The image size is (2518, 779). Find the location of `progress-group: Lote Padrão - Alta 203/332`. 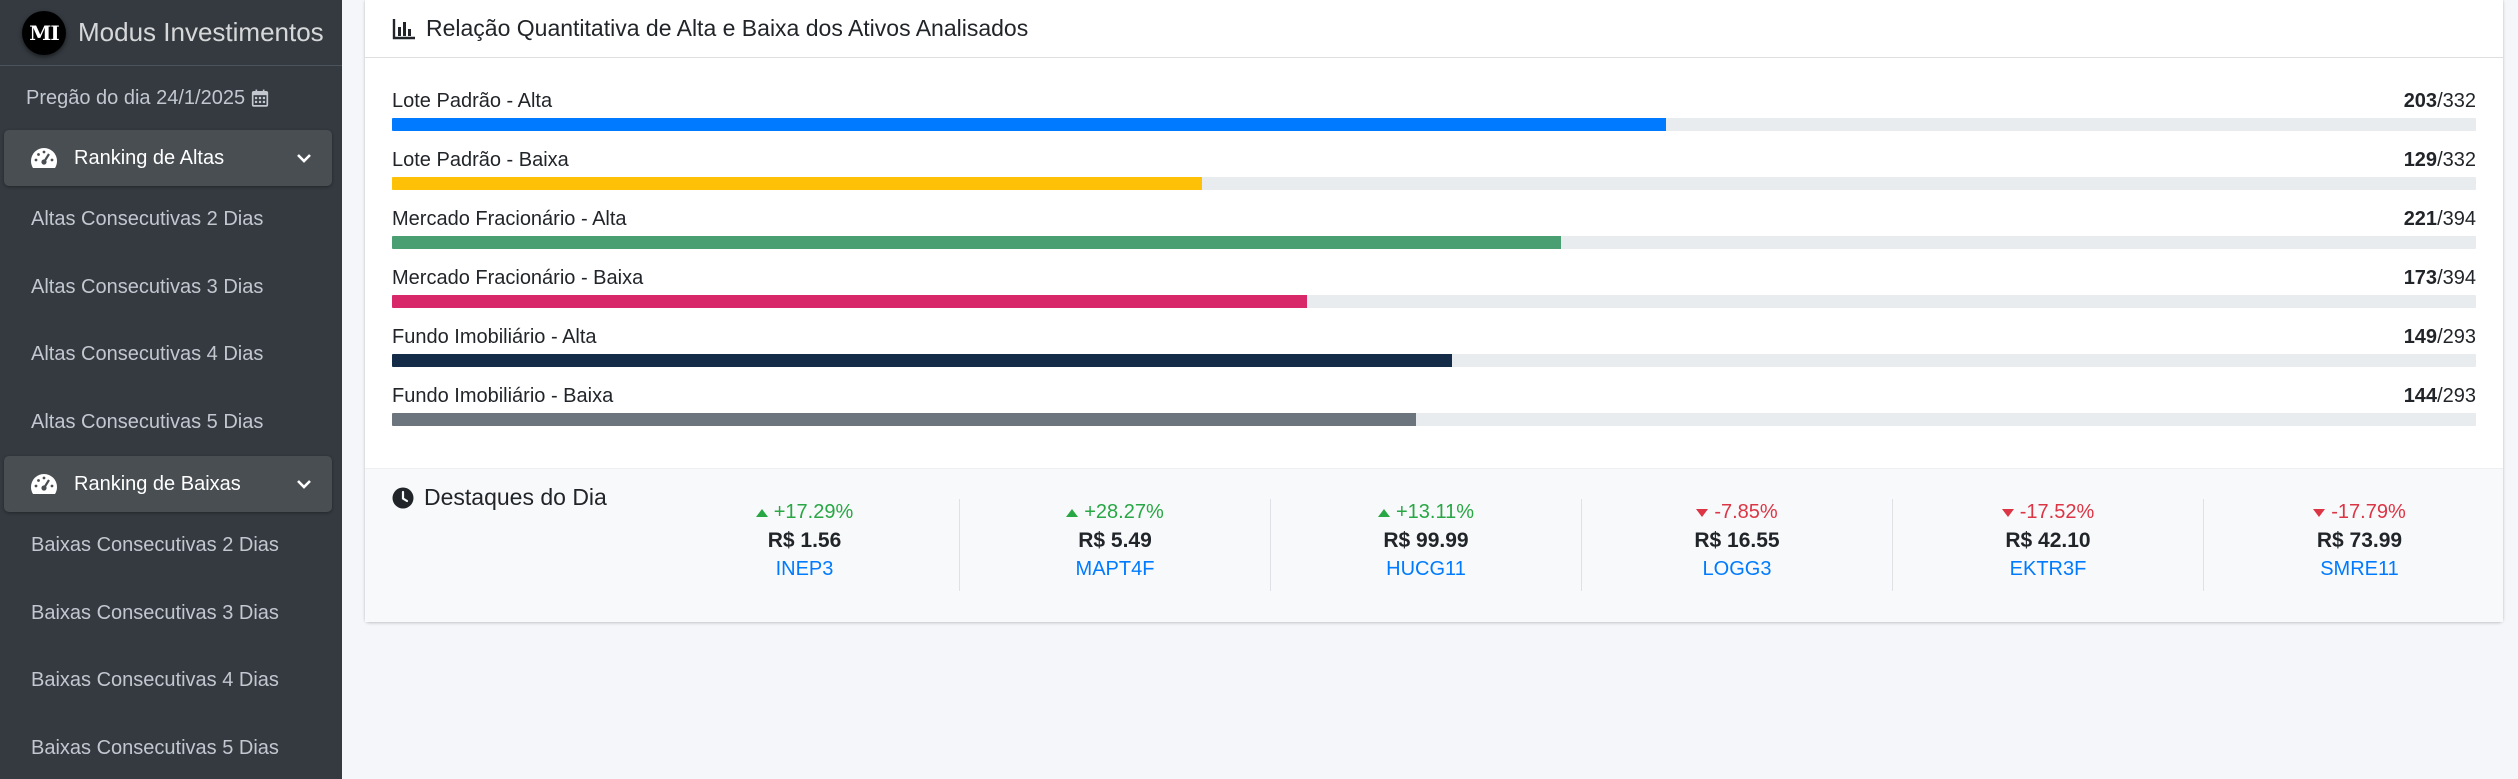

progress-group: Lote Padrão - Alta 203/332 is located at coordinates (1434, 115).